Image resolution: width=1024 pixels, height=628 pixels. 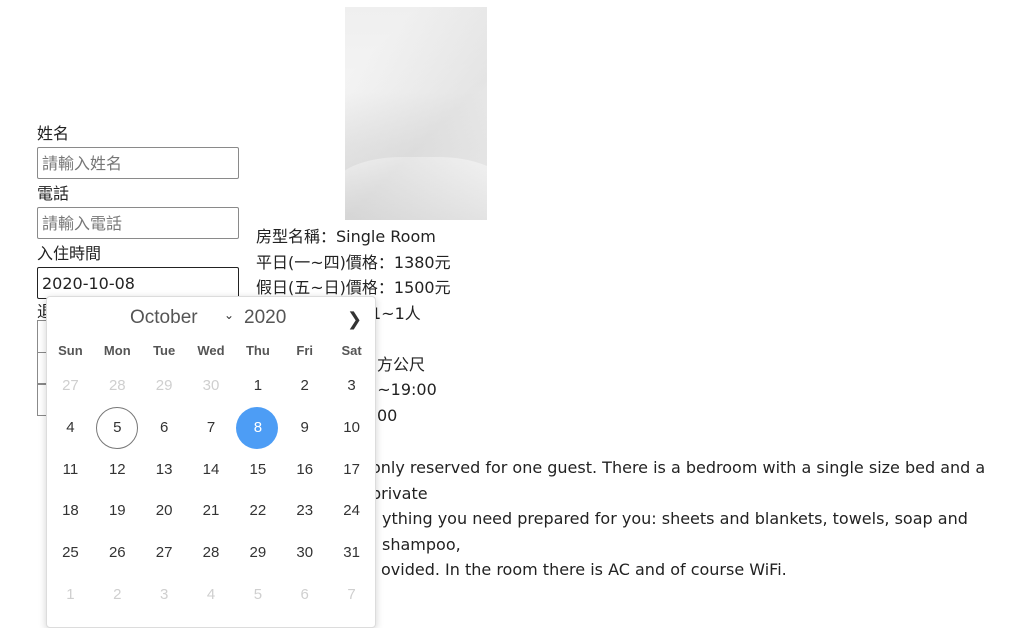 I want to click on day-number: 16, so click(x=305, y=469).